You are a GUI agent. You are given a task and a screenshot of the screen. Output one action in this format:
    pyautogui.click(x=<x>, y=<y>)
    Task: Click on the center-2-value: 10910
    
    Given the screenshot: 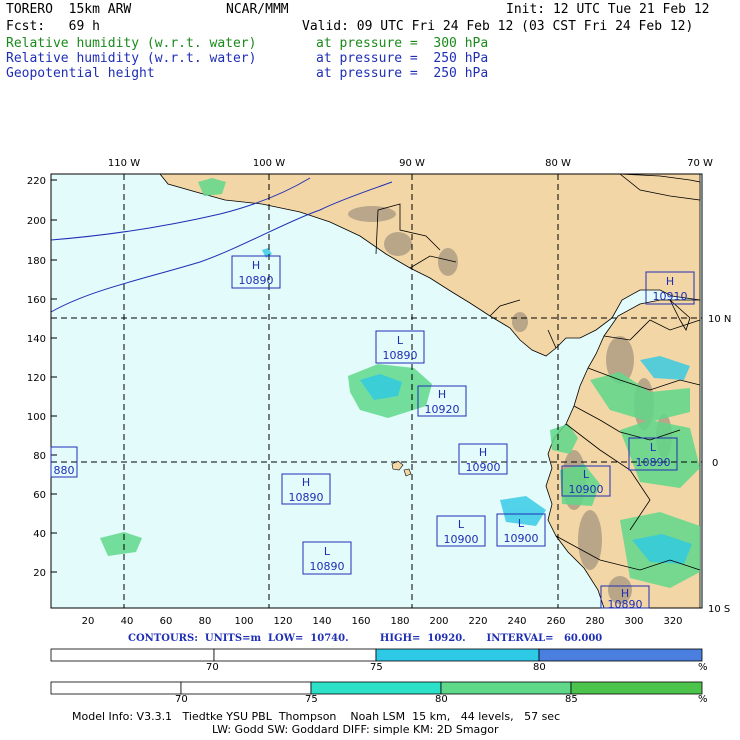 What is the action you would take?
    pyautogui.click(x=670, y=296)
    